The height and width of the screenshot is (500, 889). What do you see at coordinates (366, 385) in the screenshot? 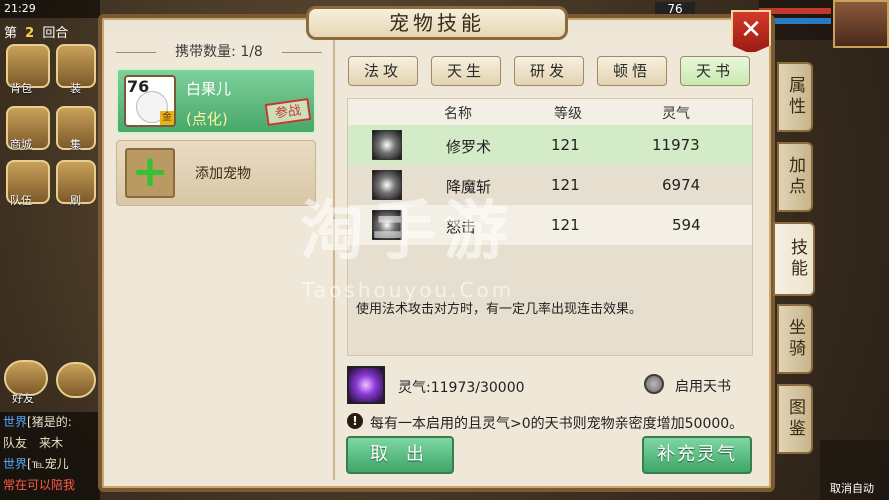
I see `lingqi-icon` at bounding box center [366, 385].